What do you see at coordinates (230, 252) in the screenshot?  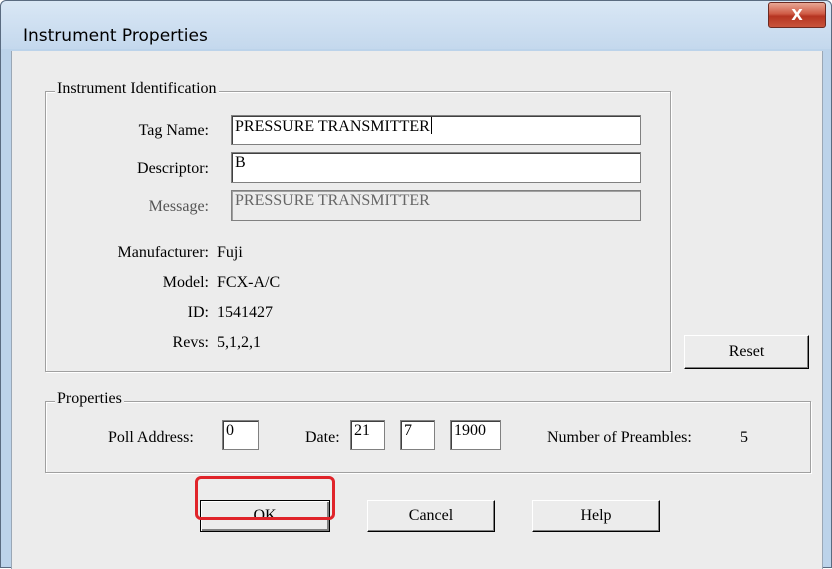 I see `manufacturer-value: Fuji` at bounding box center [230, 252].